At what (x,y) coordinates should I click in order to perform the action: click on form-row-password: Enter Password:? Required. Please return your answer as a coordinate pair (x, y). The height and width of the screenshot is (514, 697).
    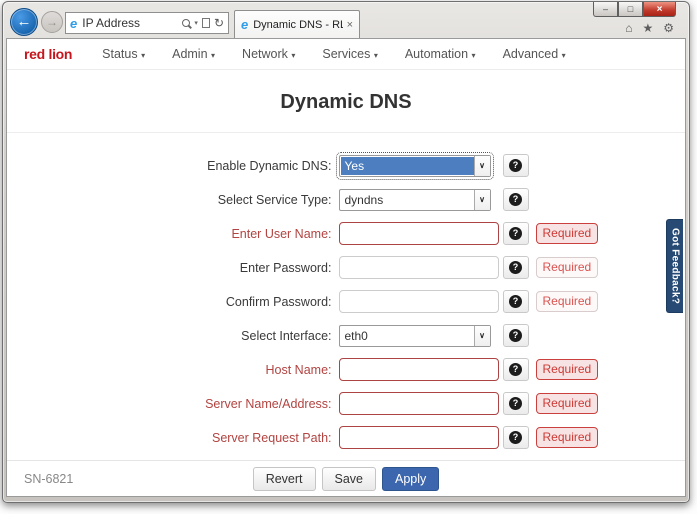
    Looking at the image, I should click on (358, 267).